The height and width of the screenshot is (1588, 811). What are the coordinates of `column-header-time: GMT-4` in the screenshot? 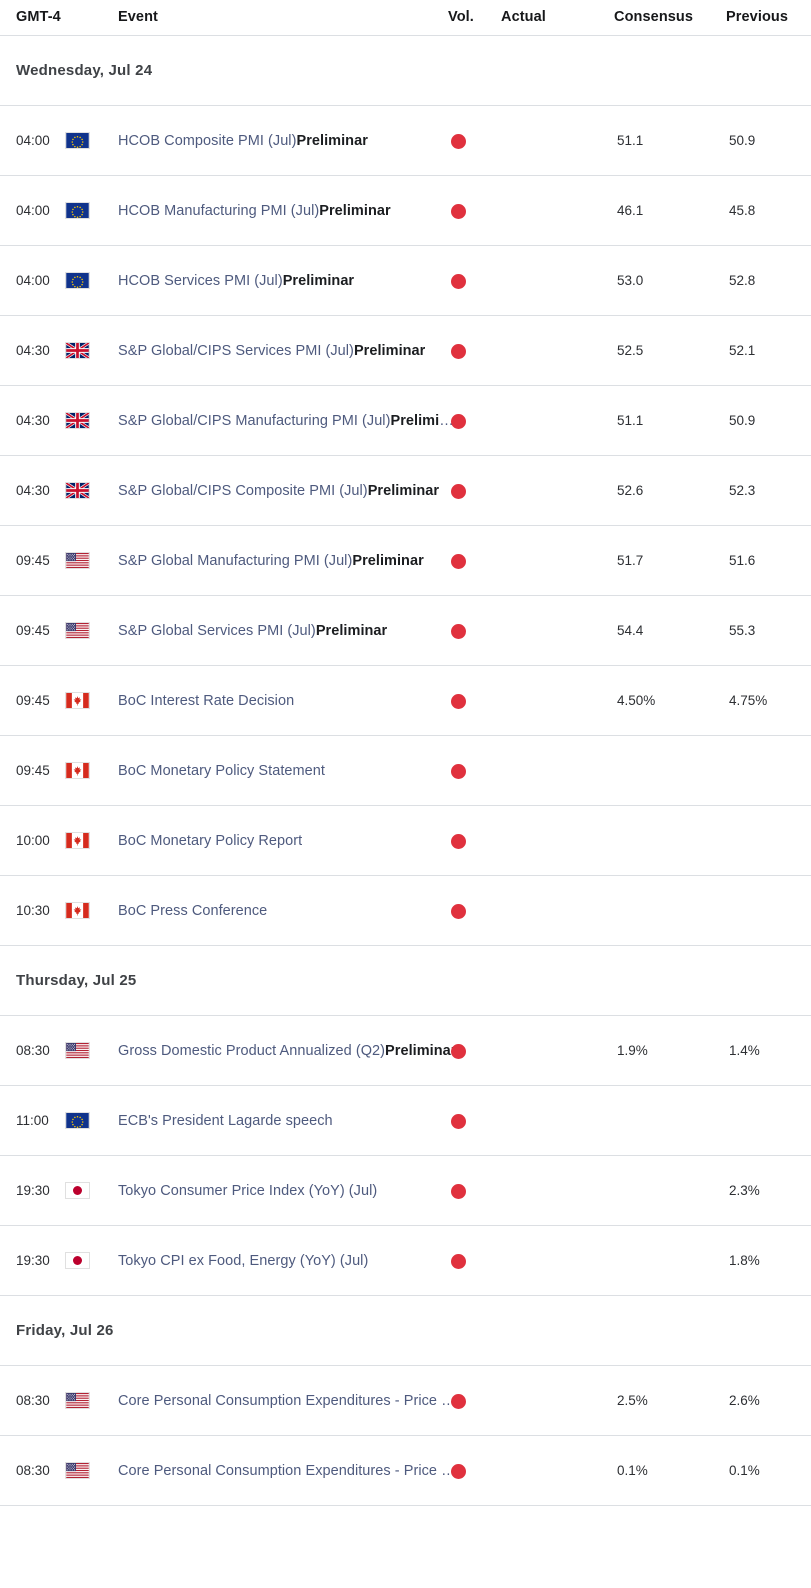 It's located at (38, 17).